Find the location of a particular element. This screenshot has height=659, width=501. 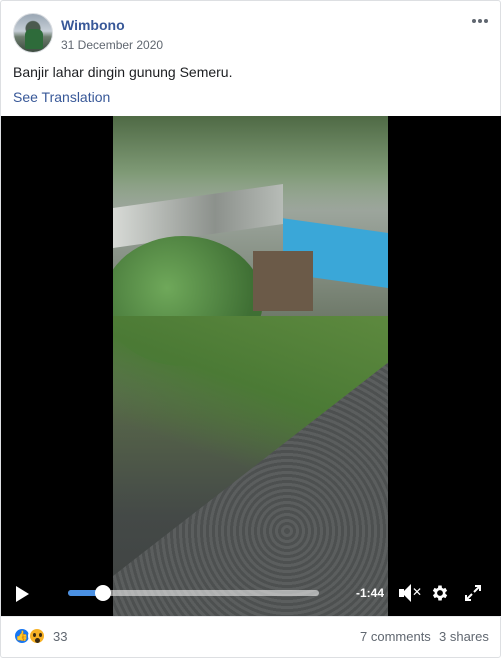

fullscreen-icon is located at coordinates (473, 593).